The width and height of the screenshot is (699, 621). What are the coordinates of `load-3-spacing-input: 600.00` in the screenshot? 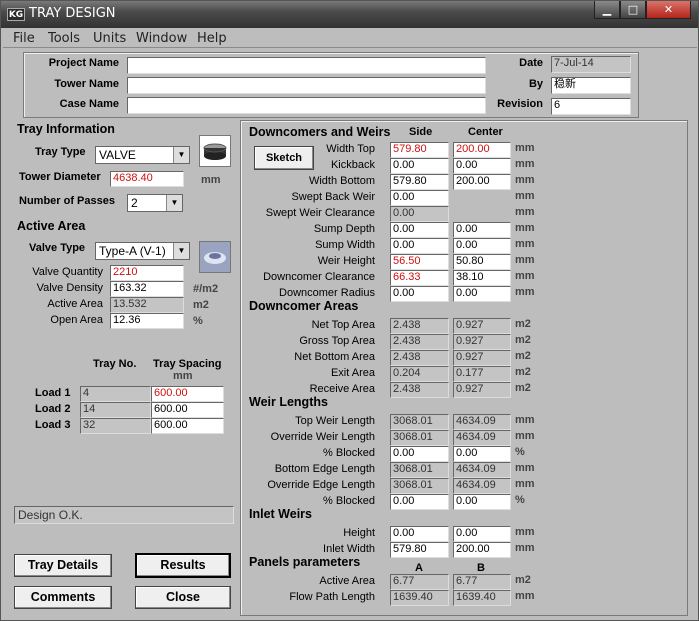 It's located at (187, 426).